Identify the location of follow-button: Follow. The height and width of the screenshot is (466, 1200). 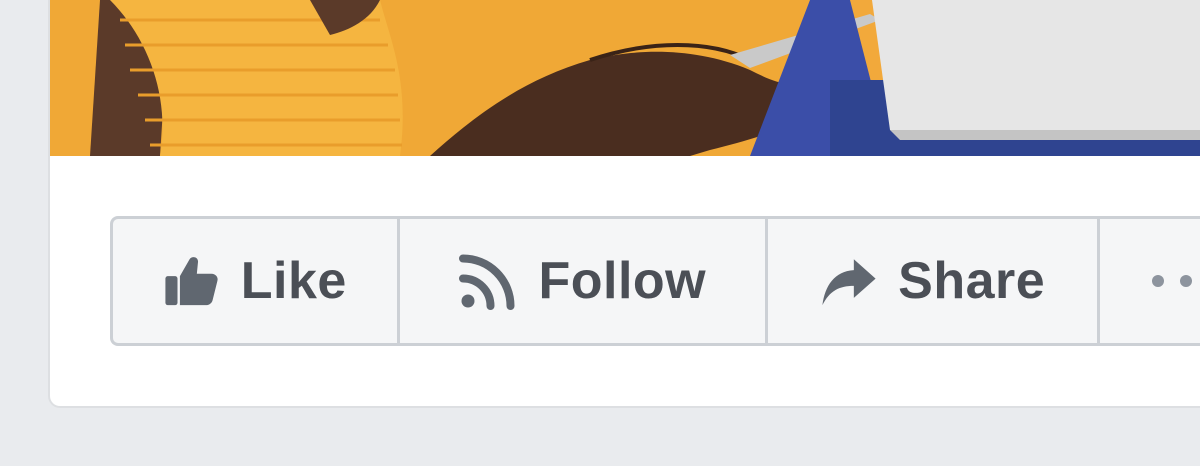
(584, 281).